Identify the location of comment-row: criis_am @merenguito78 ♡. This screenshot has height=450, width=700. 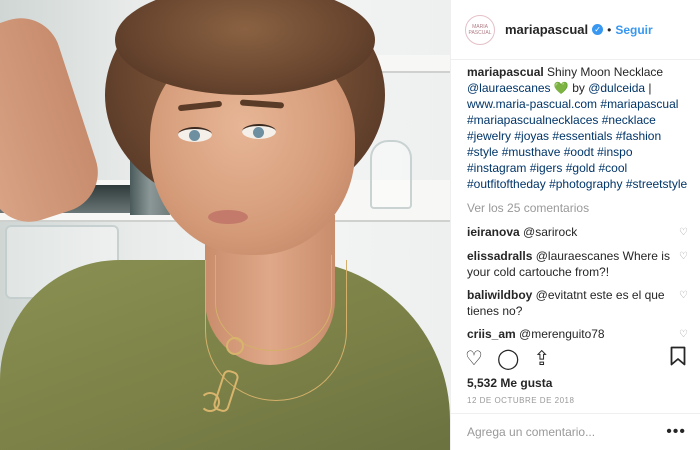
(577, 334).